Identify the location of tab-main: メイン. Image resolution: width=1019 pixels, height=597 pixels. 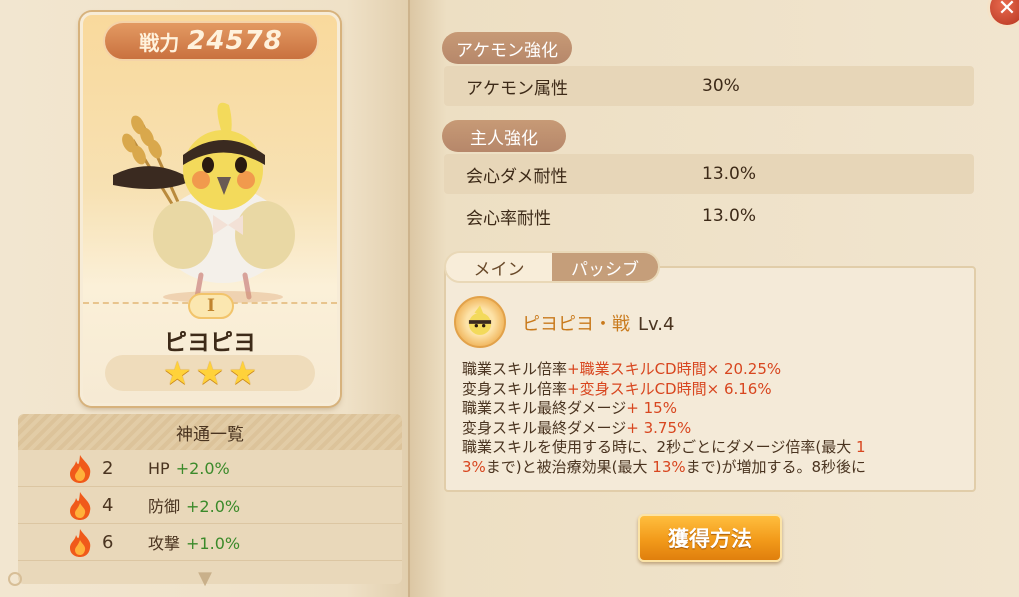
(499, 267).